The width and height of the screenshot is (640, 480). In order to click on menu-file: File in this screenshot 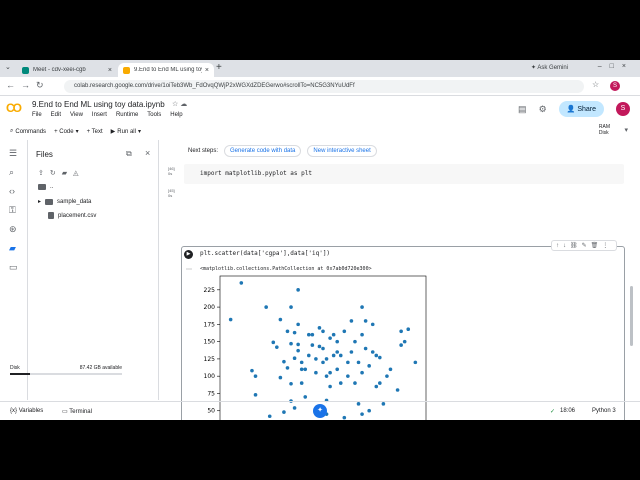, I will do `click(37, 115)`.